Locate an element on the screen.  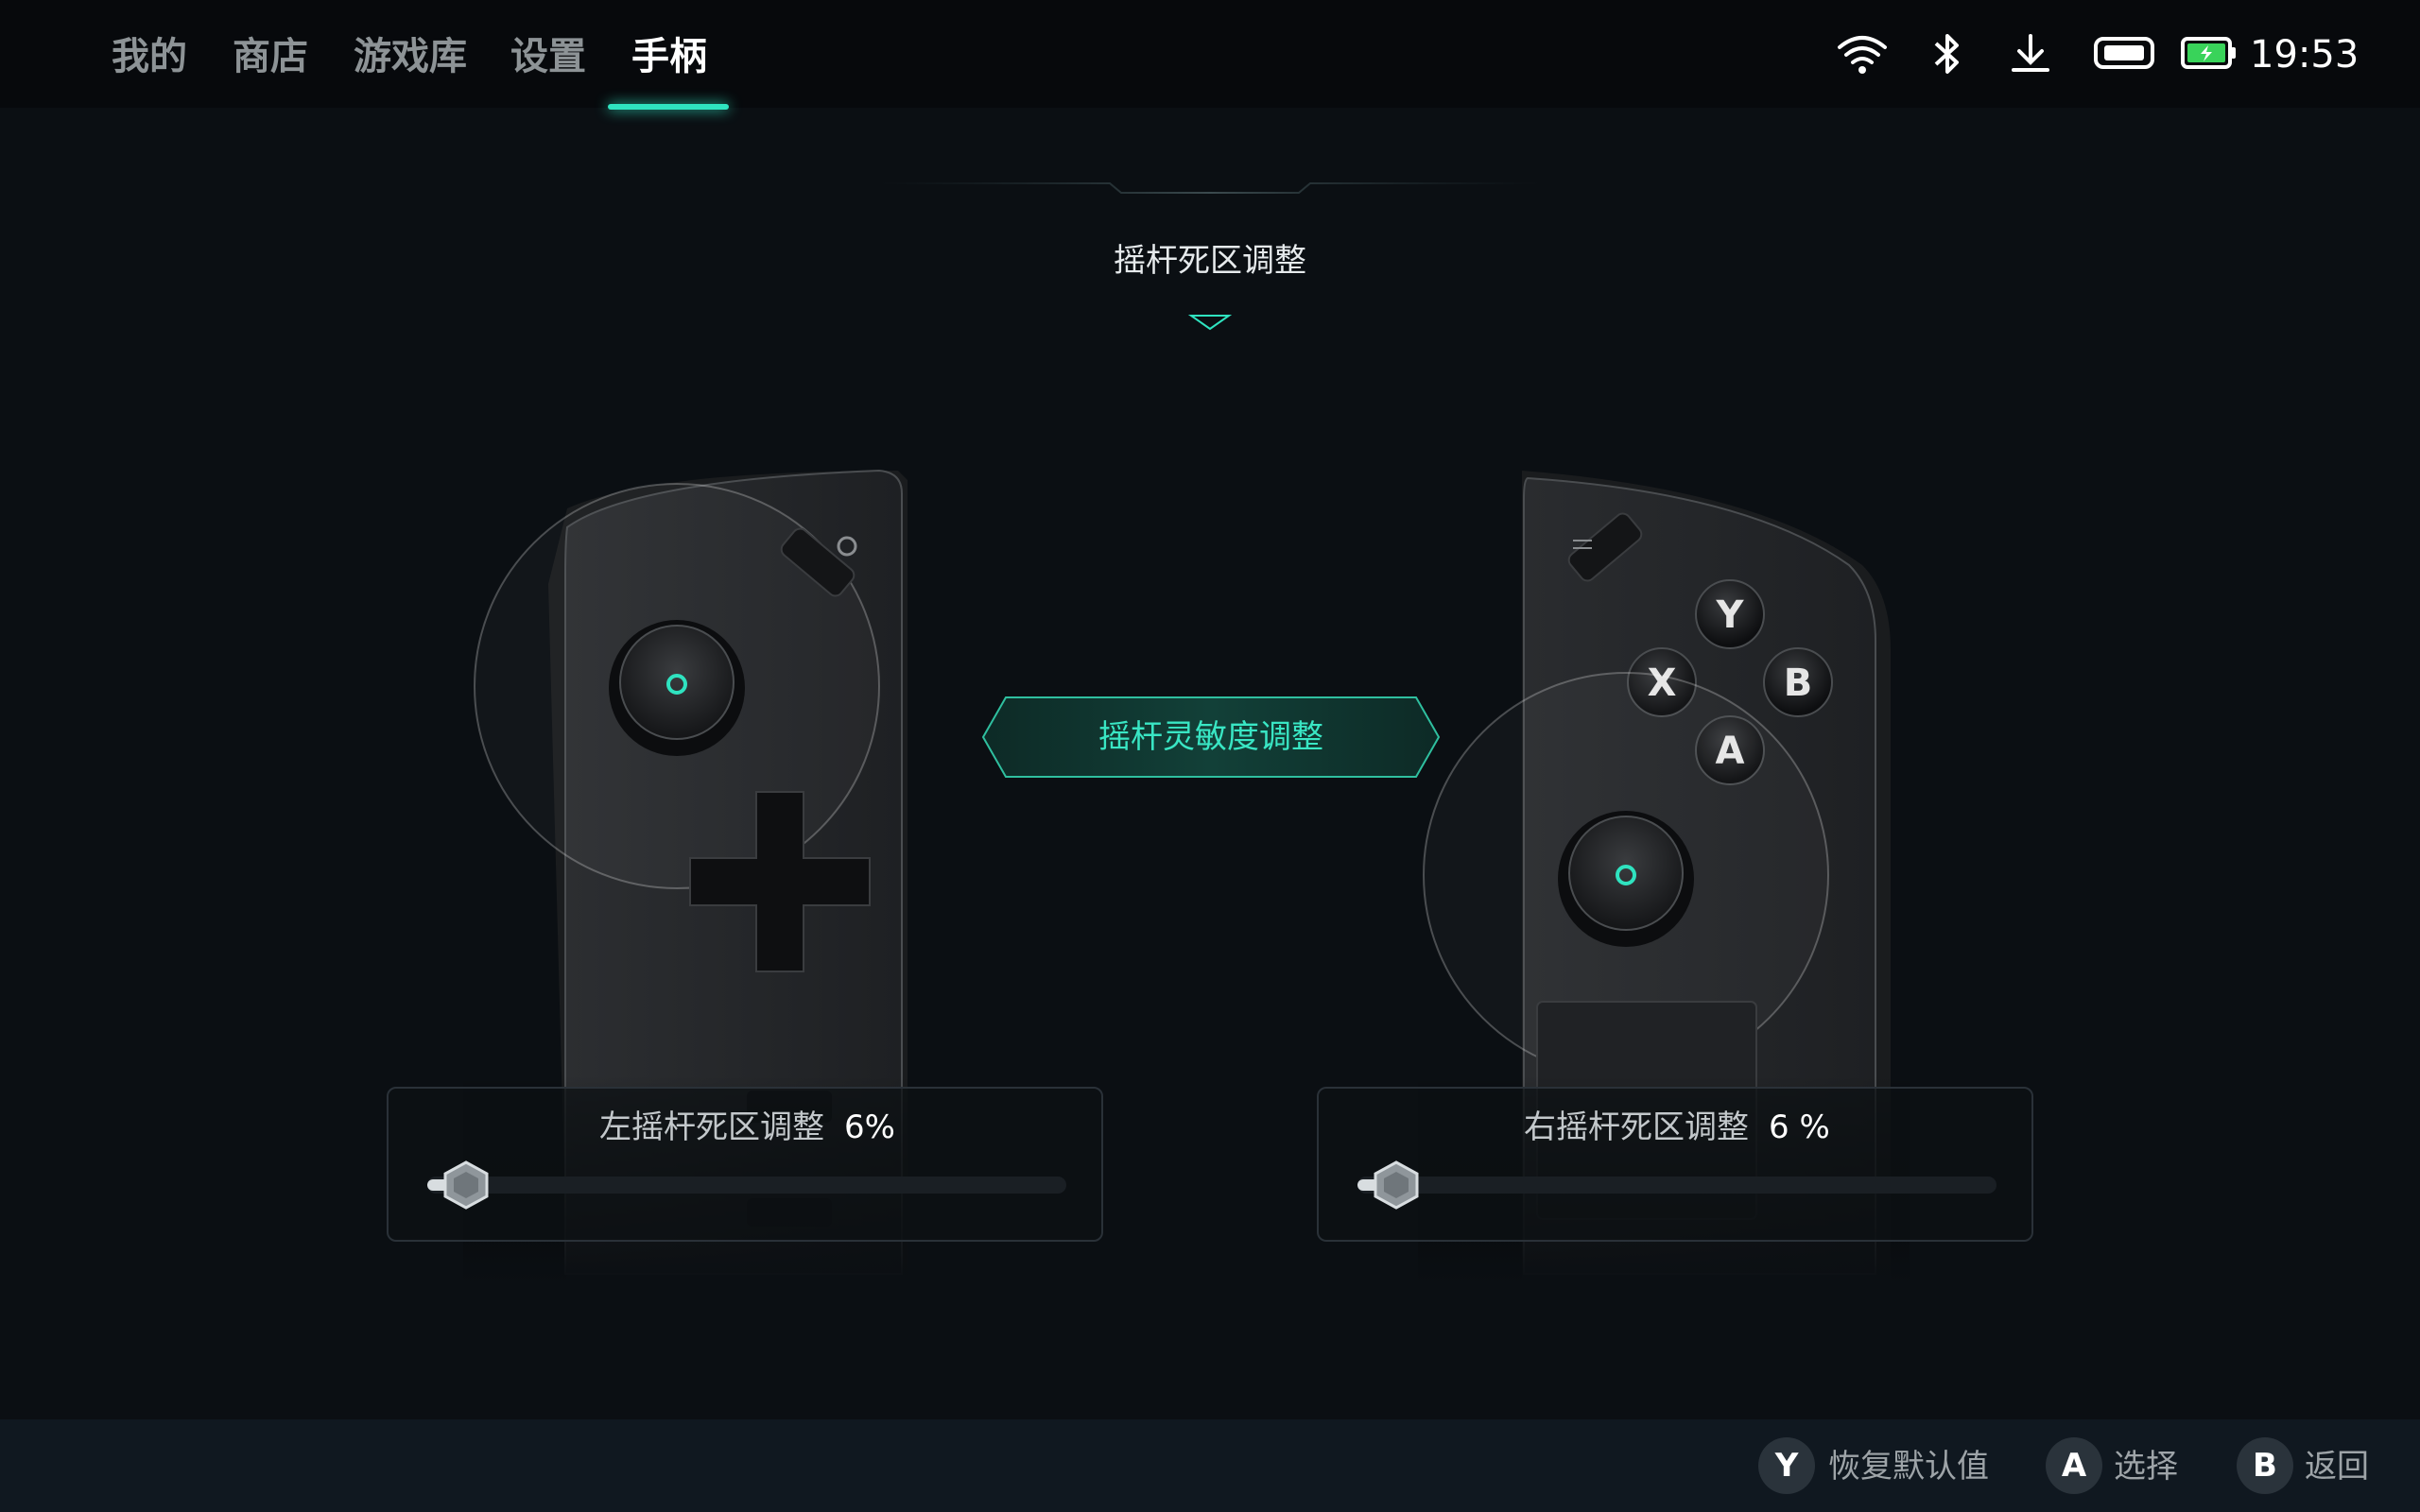
right-deadzone-slider-thumb is located at coordinates (1396, 1185).